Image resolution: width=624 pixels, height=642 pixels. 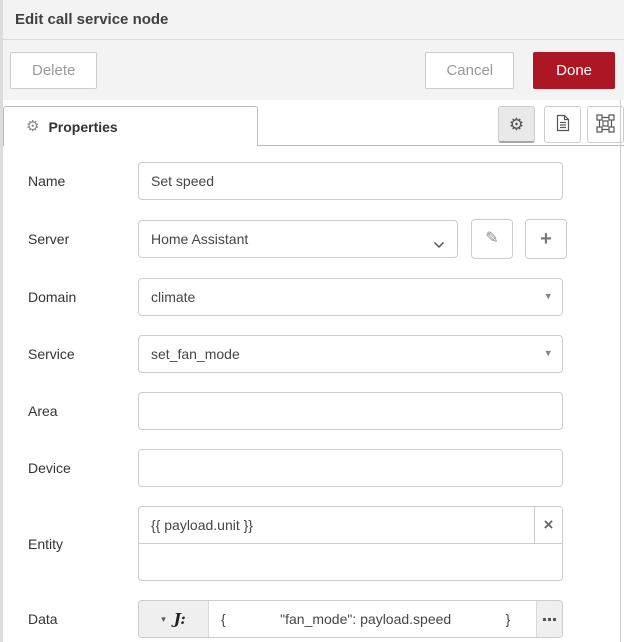 I want to click on close-icon: ×, so click(x=548, y=524).